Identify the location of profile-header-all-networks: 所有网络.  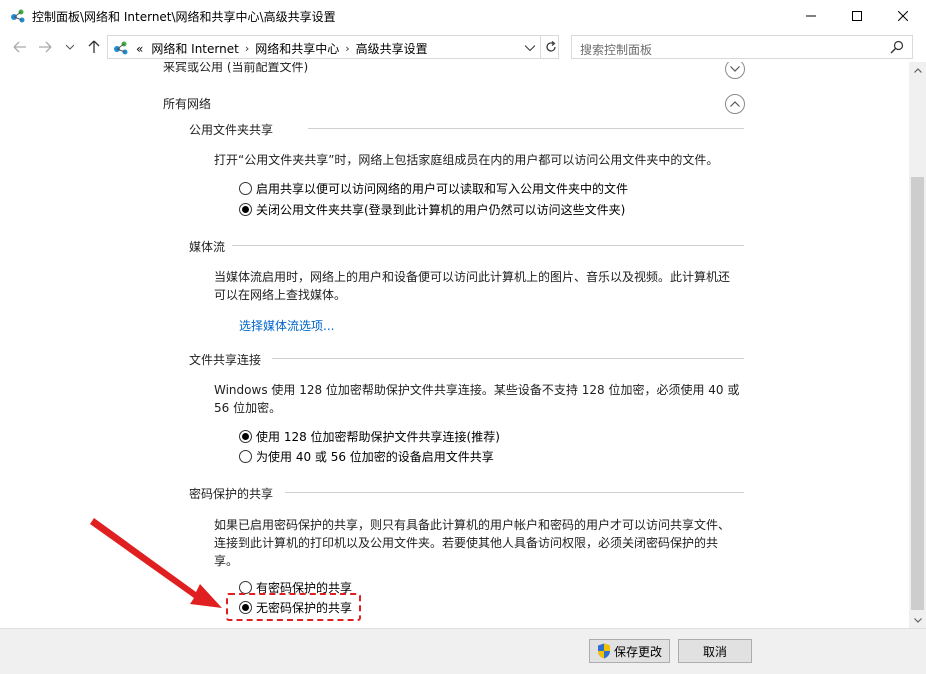
(187, 103).